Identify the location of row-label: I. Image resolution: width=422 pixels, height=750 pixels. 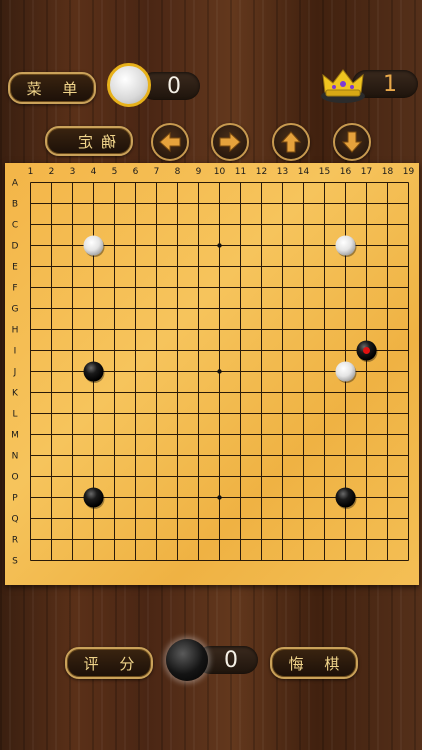
(15, 352).